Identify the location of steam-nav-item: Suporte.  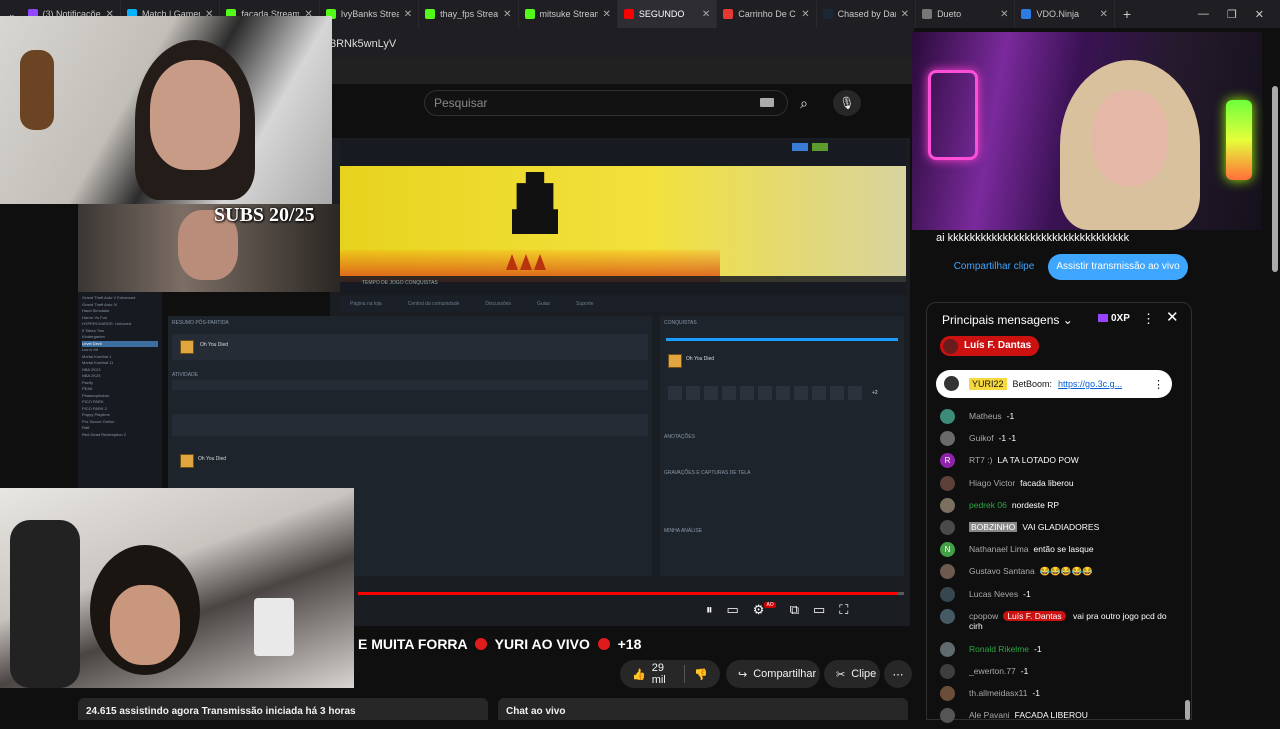
(585, 304).